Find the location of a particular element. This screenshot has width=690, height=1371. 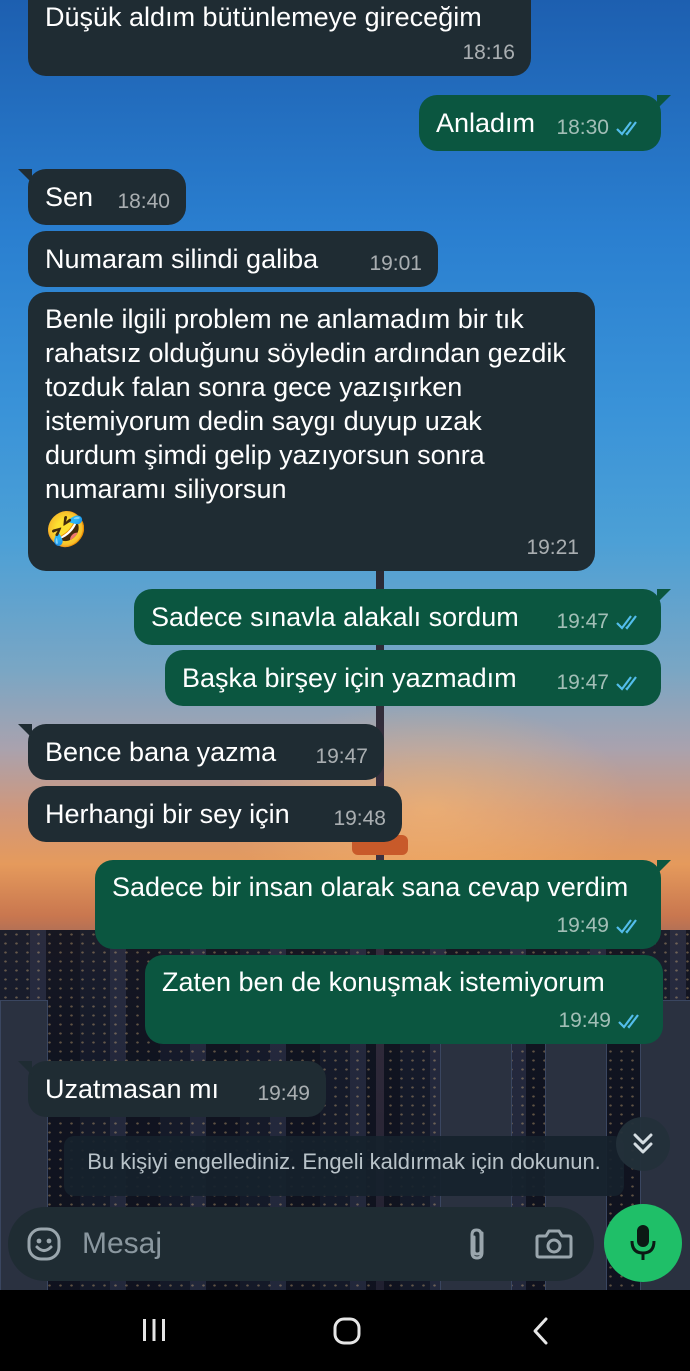

message-input: Mesaj is located at coordinates (122, 1244).